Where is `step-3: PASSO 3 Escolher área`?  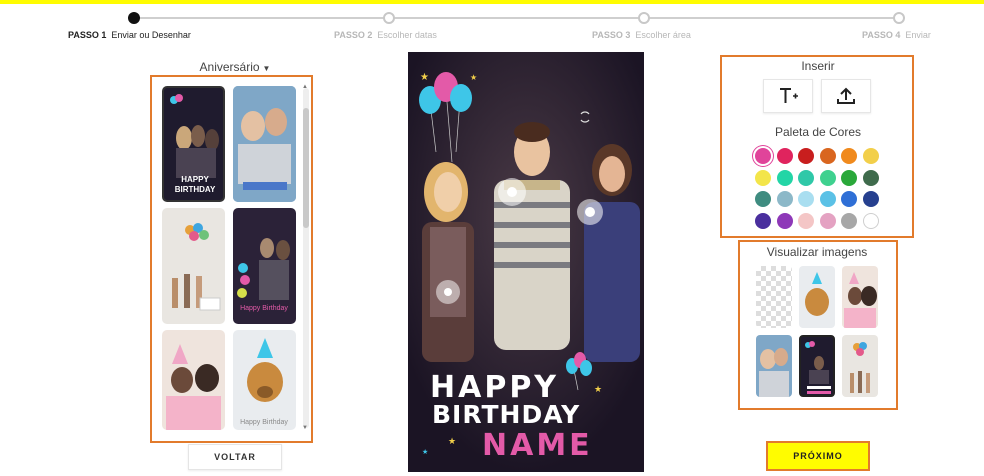 step-3: PASSO 3 Escolher área is located at coordinates (641, 35).